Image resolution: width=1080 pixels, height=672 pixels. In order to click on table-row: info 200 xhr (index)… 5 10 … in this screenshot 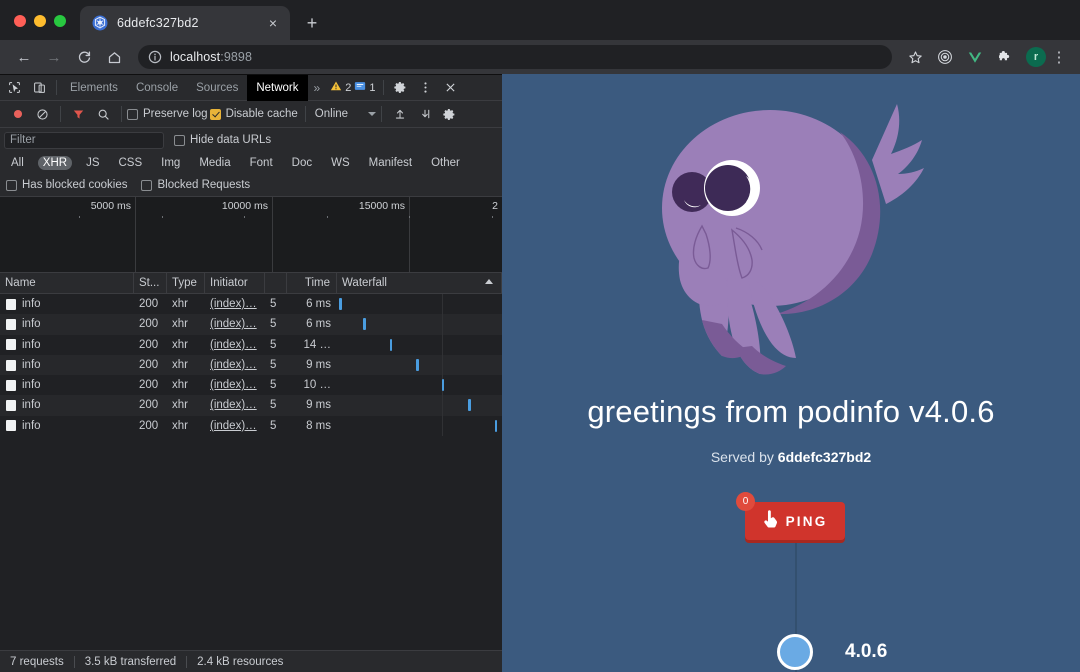, I will do `click(251, 385)`.